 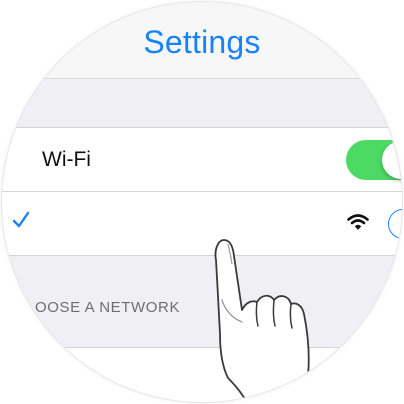 What do you see at coordinates (374, 160) in the screenshot?
I see `wifi-toggle` at bounding box center [374, 160].